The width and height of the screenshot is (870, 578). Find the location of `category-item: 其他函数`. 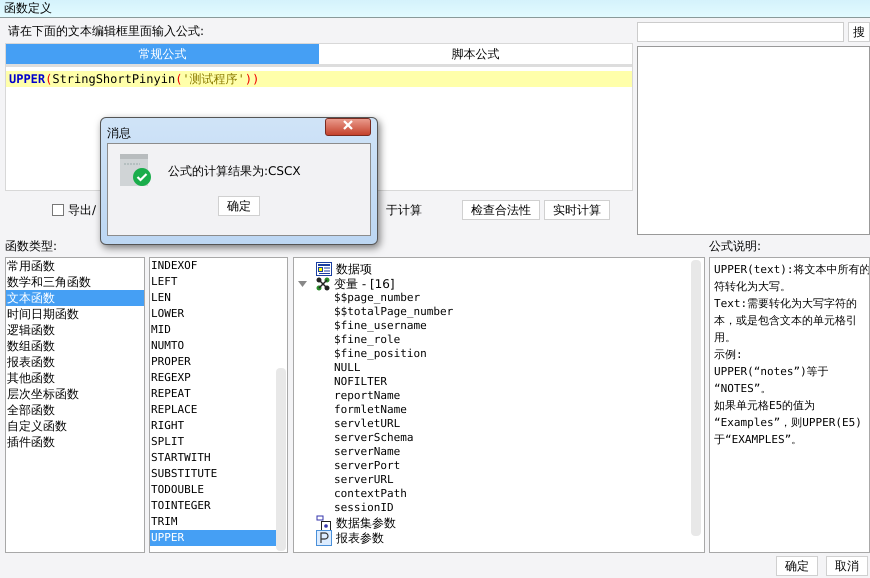

category-item: 其他函数 is located at coordinates (75, 378).